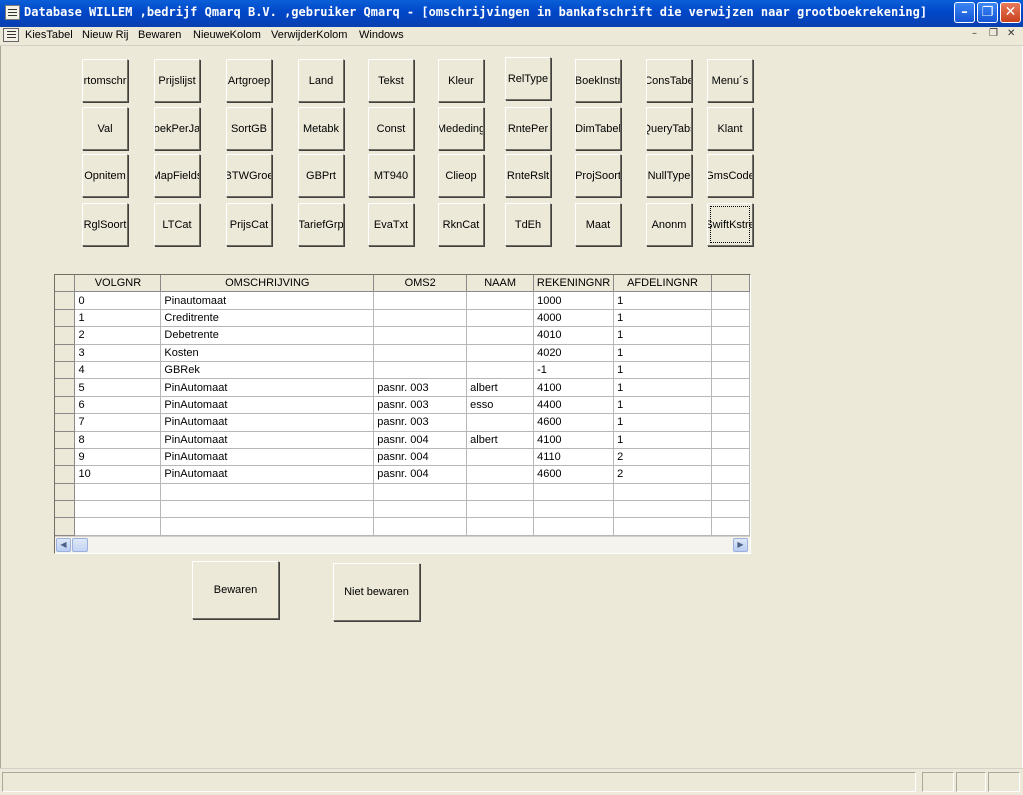 The image size is (1023, 795). What do you see at coordinates (267, 318) in the screenshot?
I see `grid-cell: Creditrente` at bounding box center [267, 318].